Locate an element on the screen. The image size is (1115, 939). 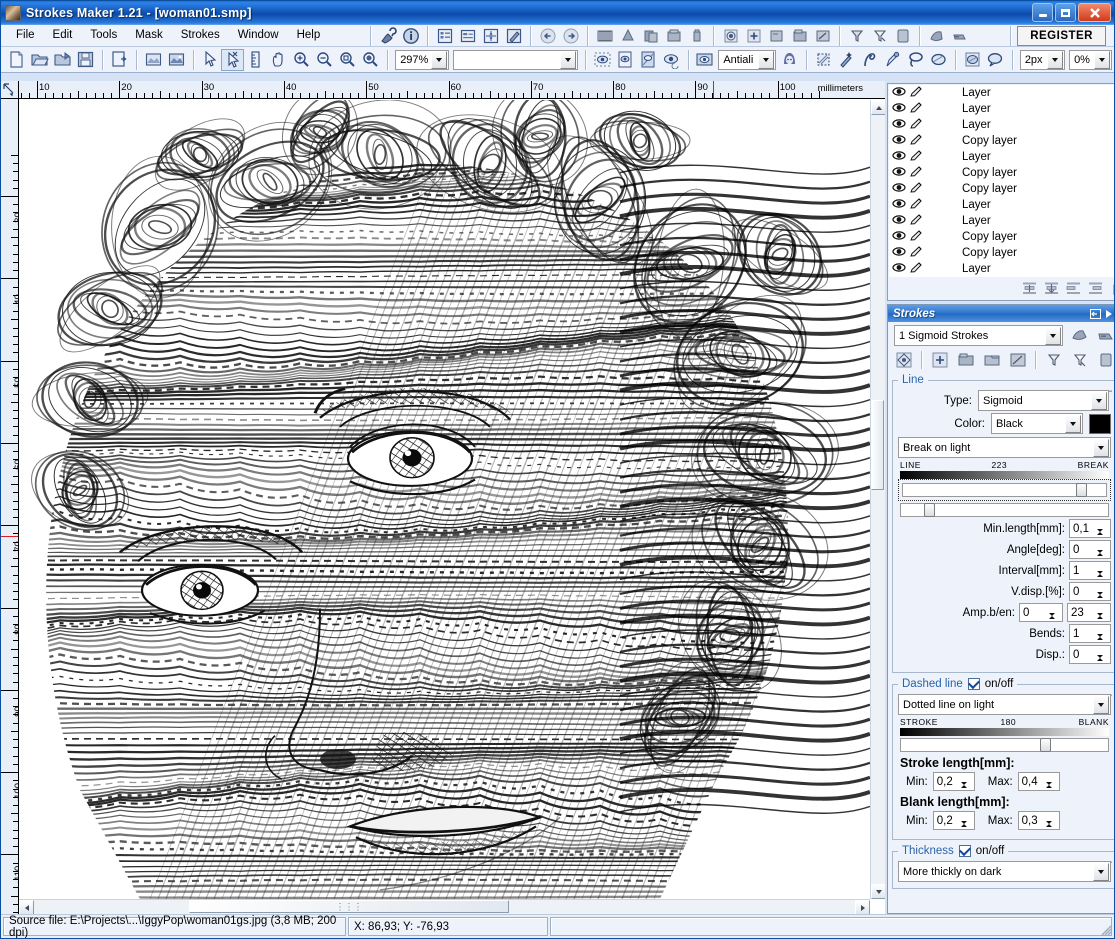
thickness-onoff-checkbox is located at coordinates (964, 851).